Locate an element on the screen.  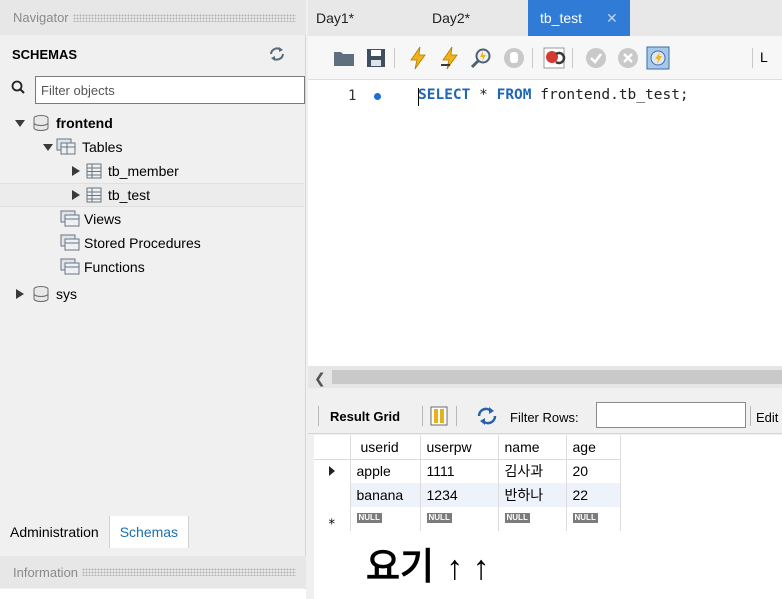
text-caret is located at coordinates (418, 97).